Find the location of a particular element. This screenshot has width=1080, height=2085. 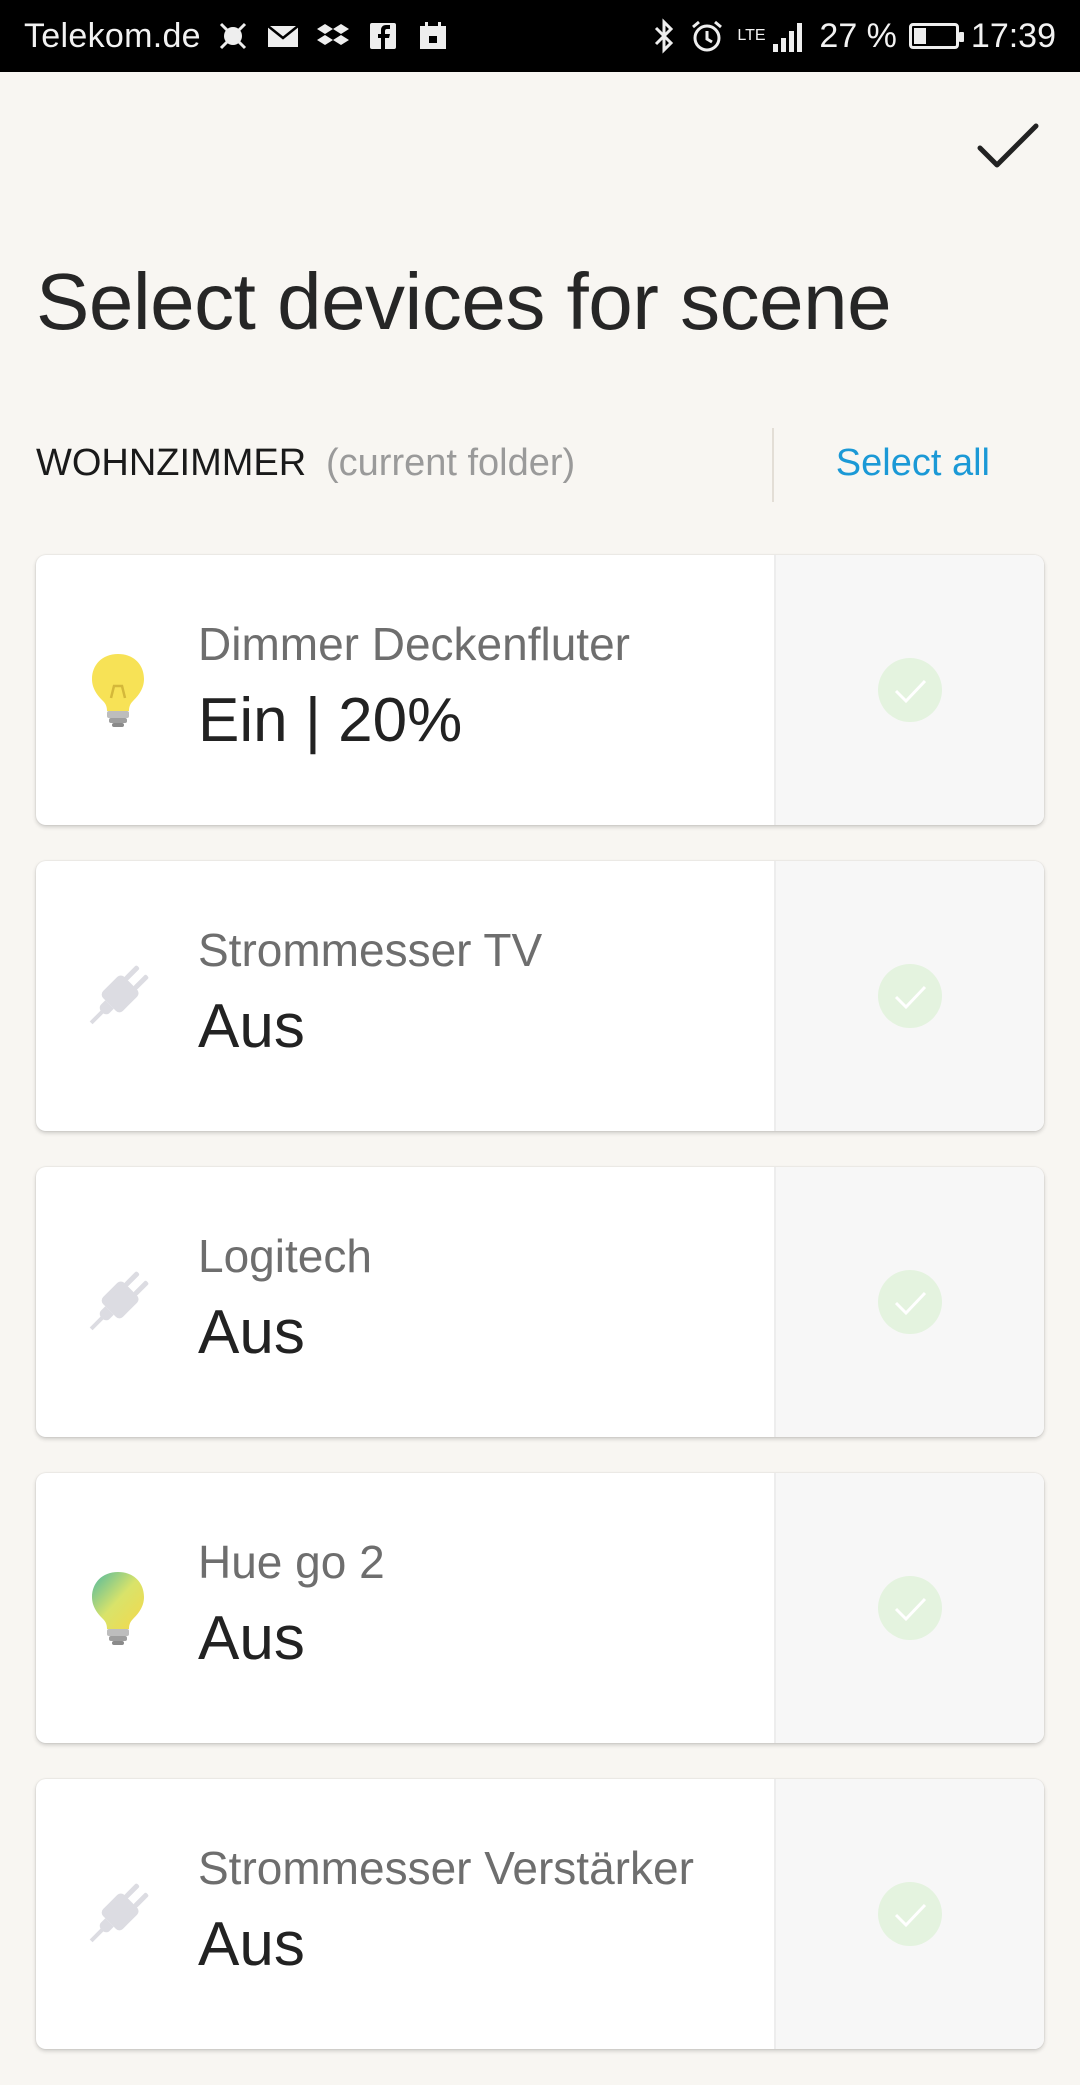

calendar-icon is located at coordinates (432, 35).